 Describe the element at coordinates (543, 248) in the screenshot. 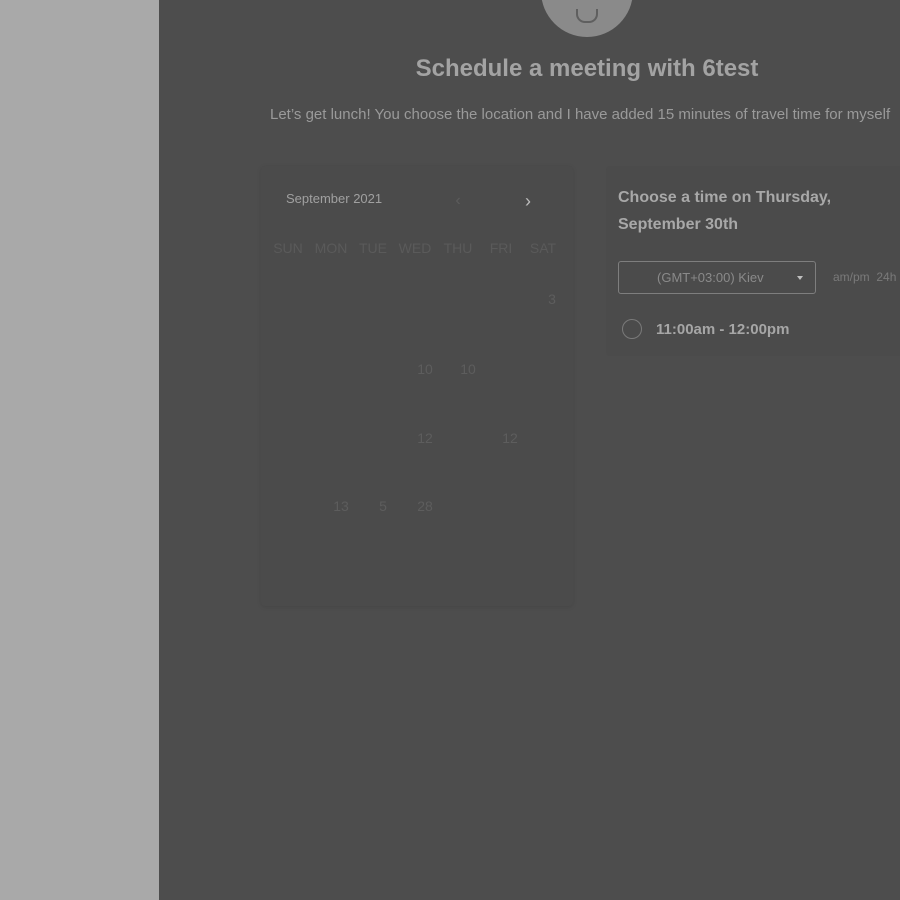

I see `weekday-sat: SAT` at that location.